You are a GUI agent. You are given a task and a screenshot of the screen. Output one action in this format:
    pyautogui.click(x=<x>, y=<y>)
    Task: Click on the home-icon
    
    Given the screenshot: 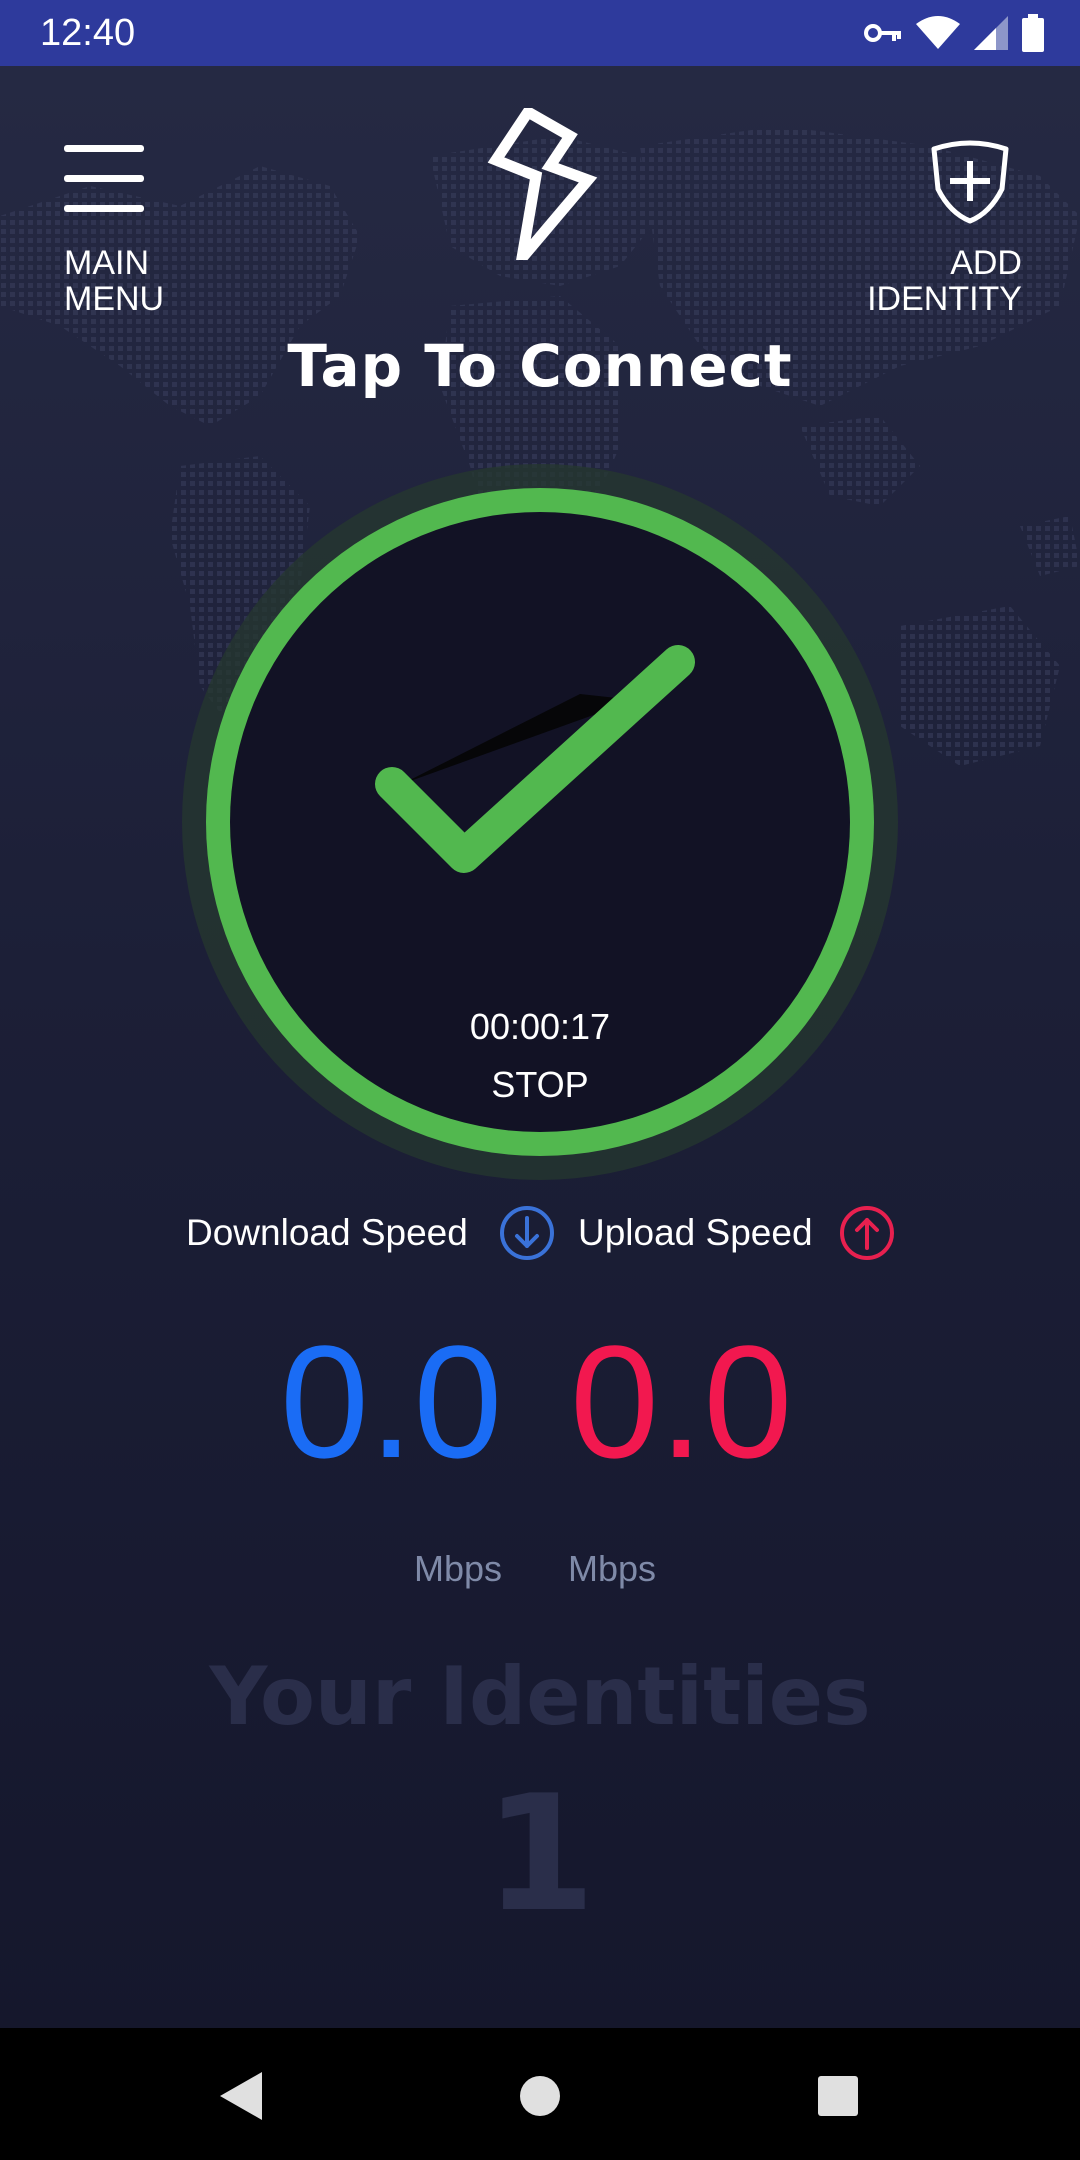 What is the action you would take?
    pyautogui.click(x=540, y=2096)
    